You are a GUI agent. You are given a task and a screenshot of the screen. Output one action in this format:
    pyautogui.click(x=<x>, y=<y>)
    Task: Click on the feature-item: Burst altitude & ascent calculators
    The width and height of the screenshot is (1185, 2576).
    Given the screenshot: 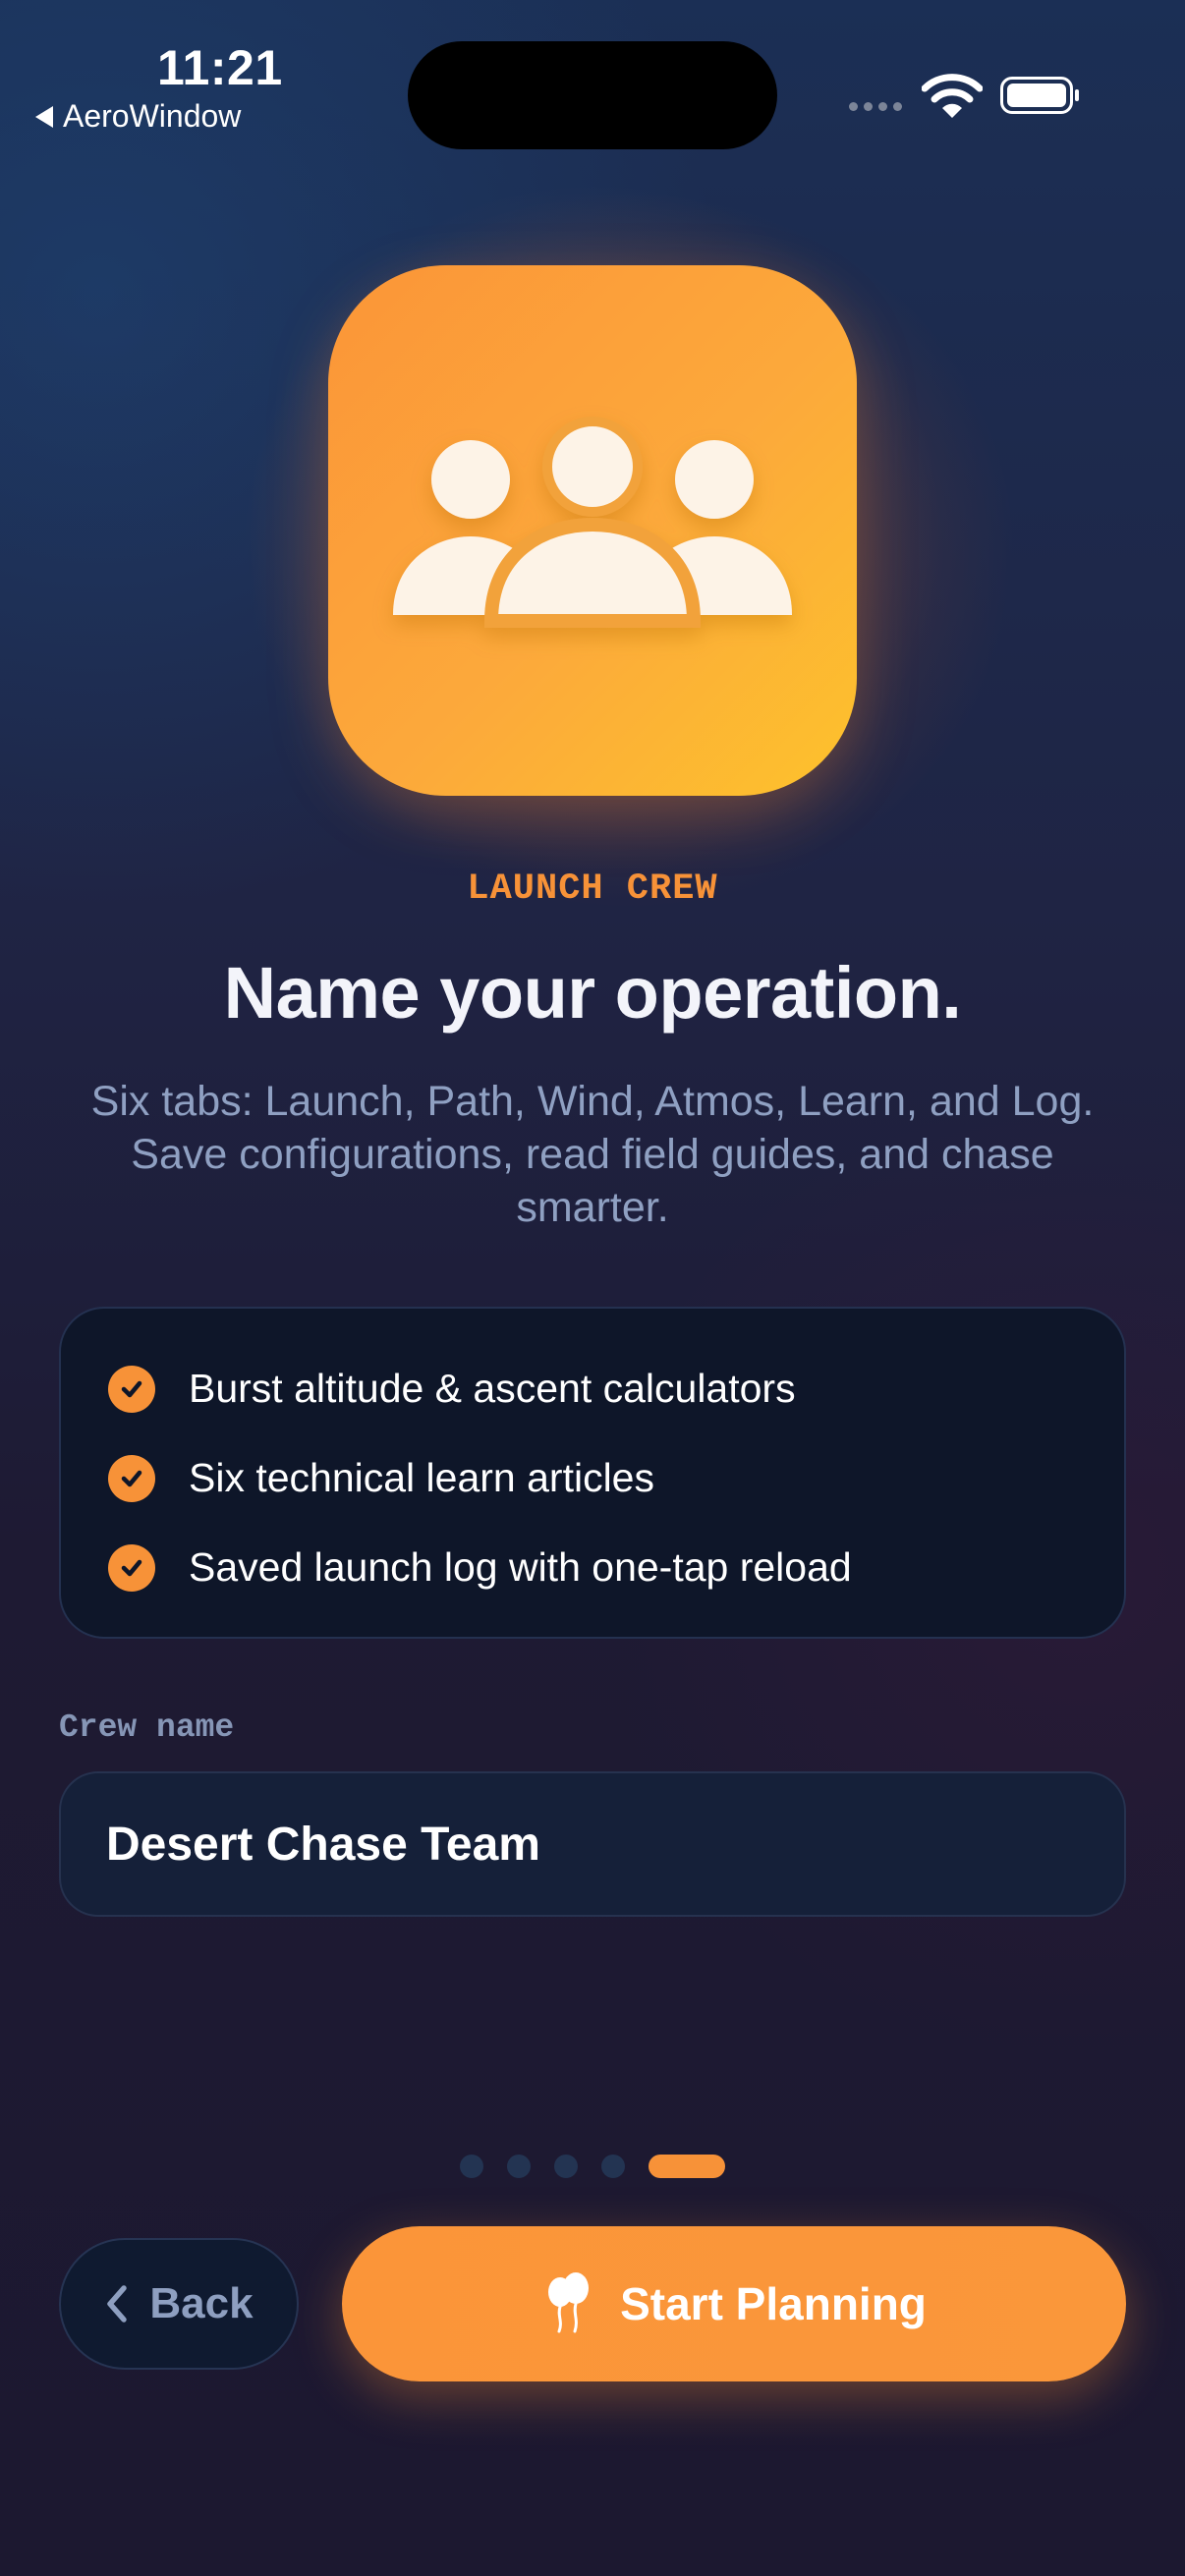 What is the action you would take?
    pyautogui.click(x=616, y=1388)
    